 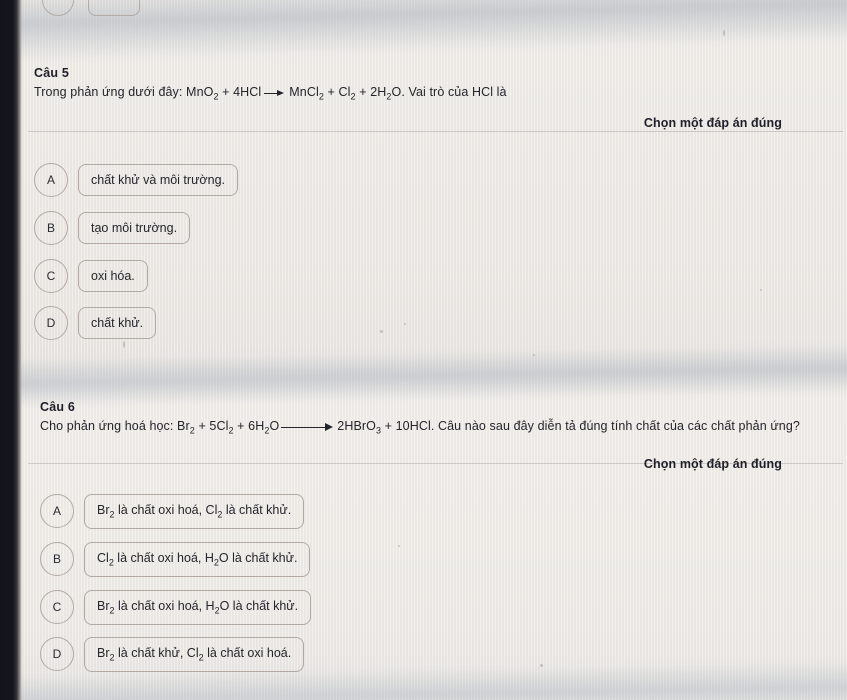 I want to click on previous-question-option-box, so click(x=114, y=8).